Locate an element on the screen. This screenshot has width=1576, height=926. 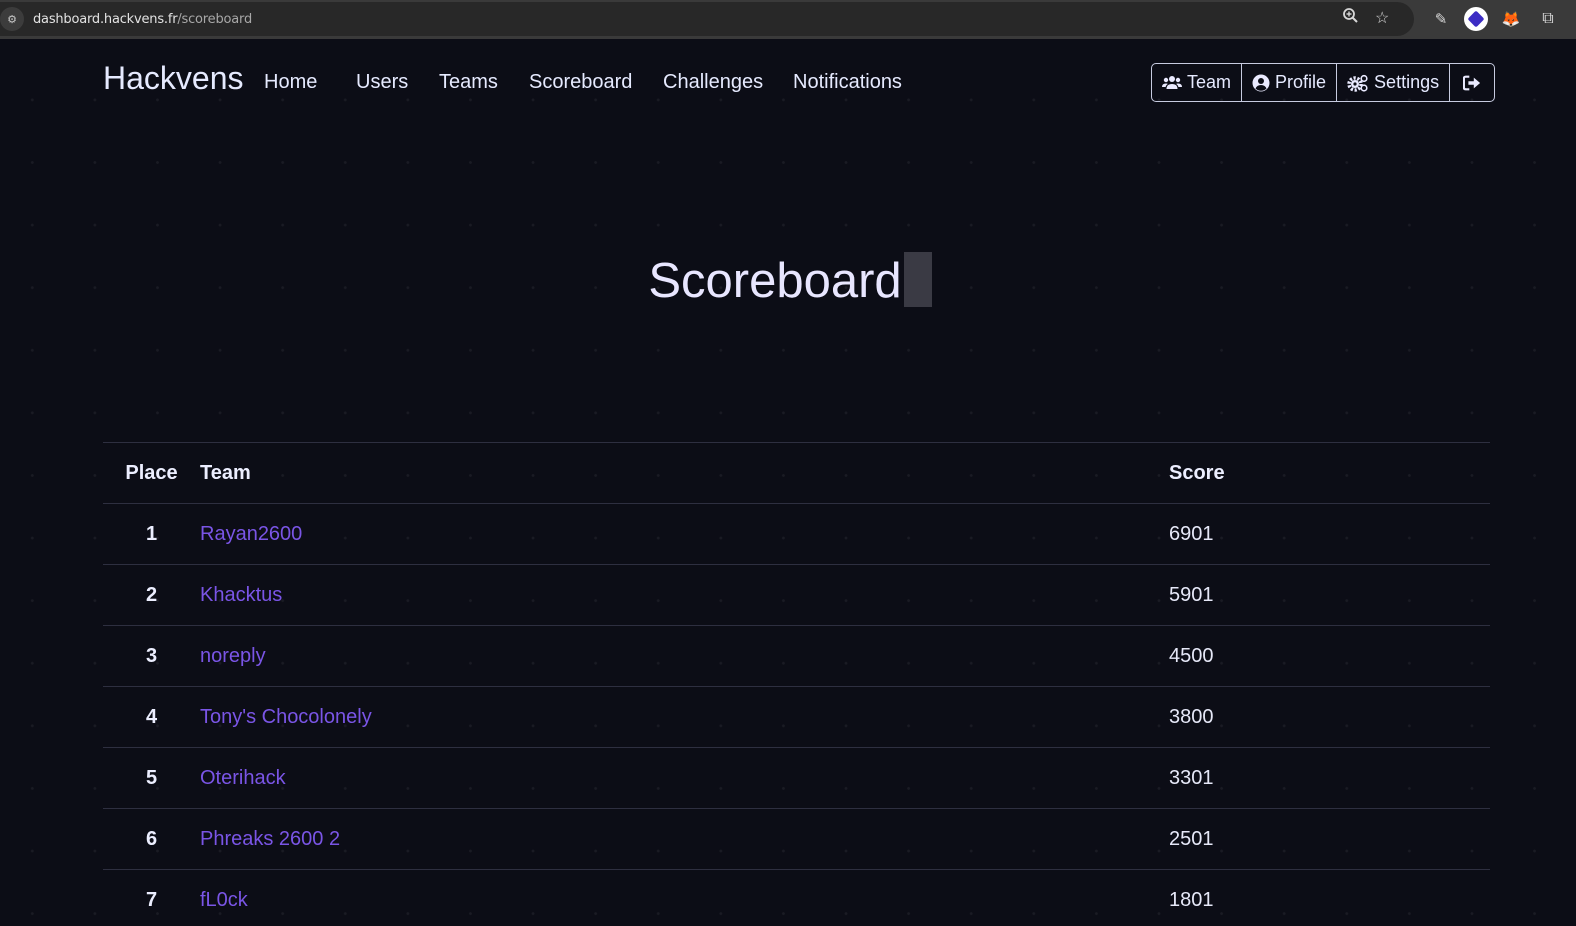
url-path: /scoreboard is located at coordinates (214, 19).